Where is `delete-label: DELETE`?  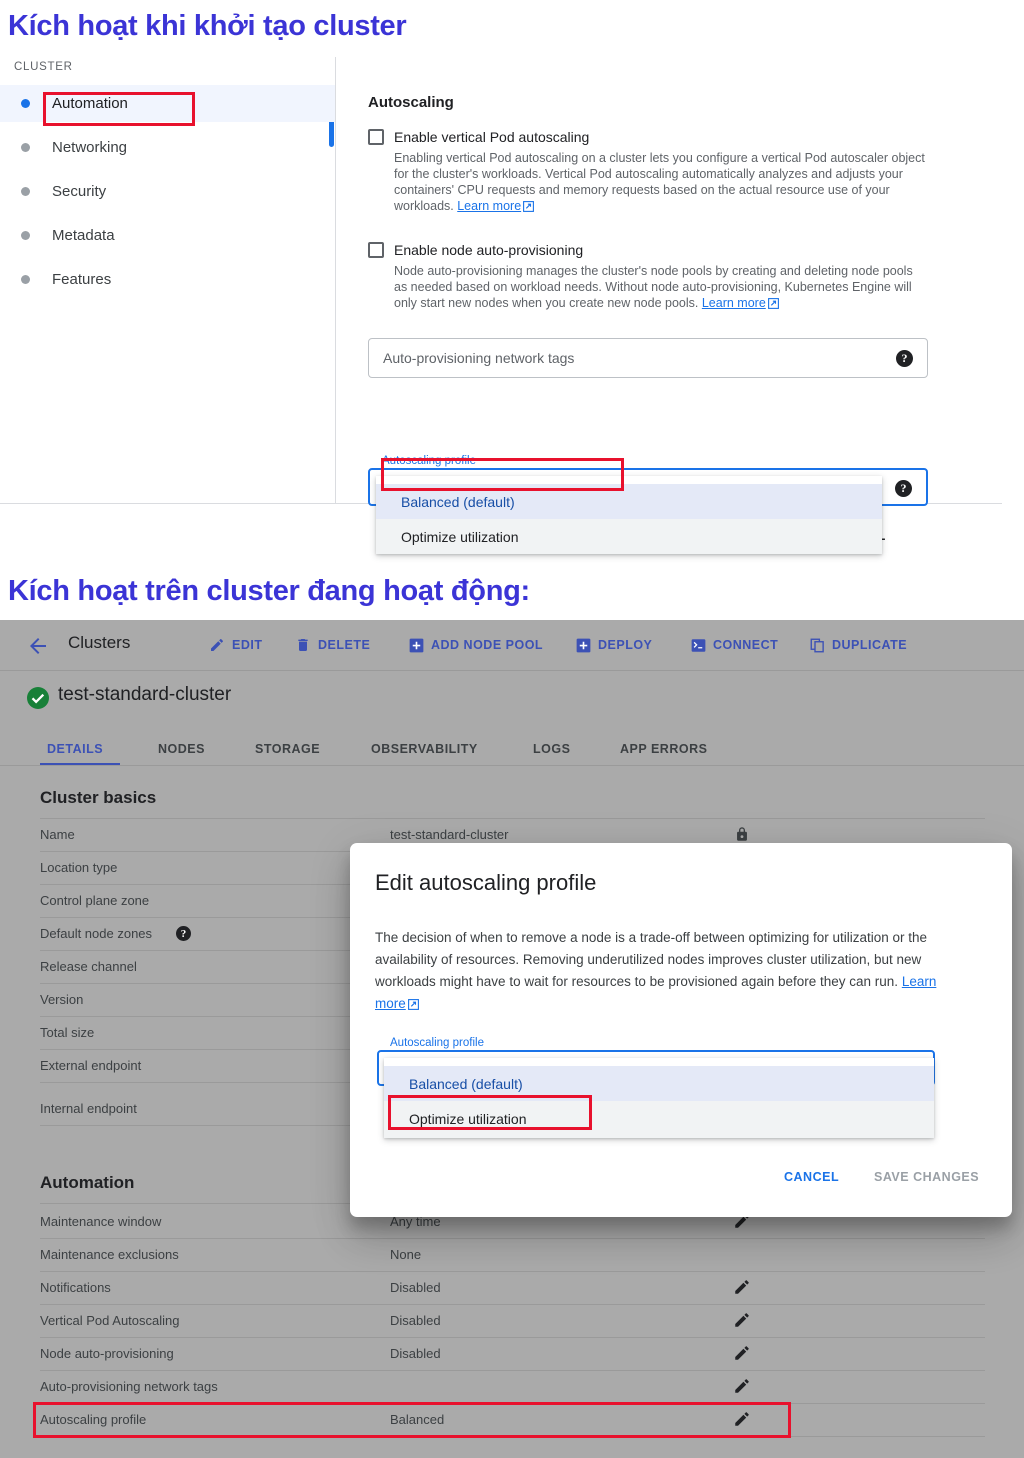 delete-label: DELETE is located at coordinates (344, 645).